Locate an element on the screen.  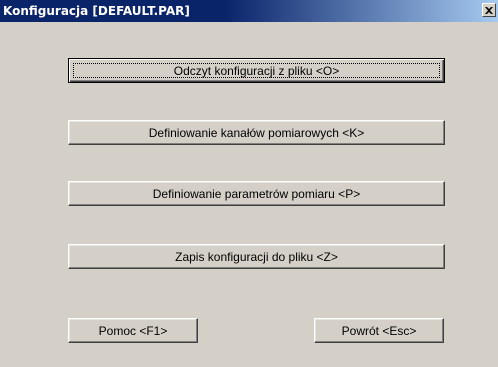
read-config-label: Odczyt konfiguracji z pliku <O> is located at coordinates (256, 70).